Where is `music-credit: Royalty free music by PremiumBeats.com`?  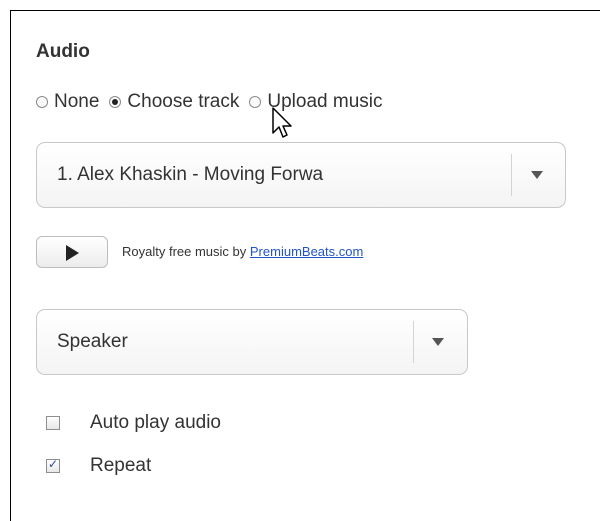 music-credit: Royalty free music by PremiumBeats.com is located at coordinates (242, 251).